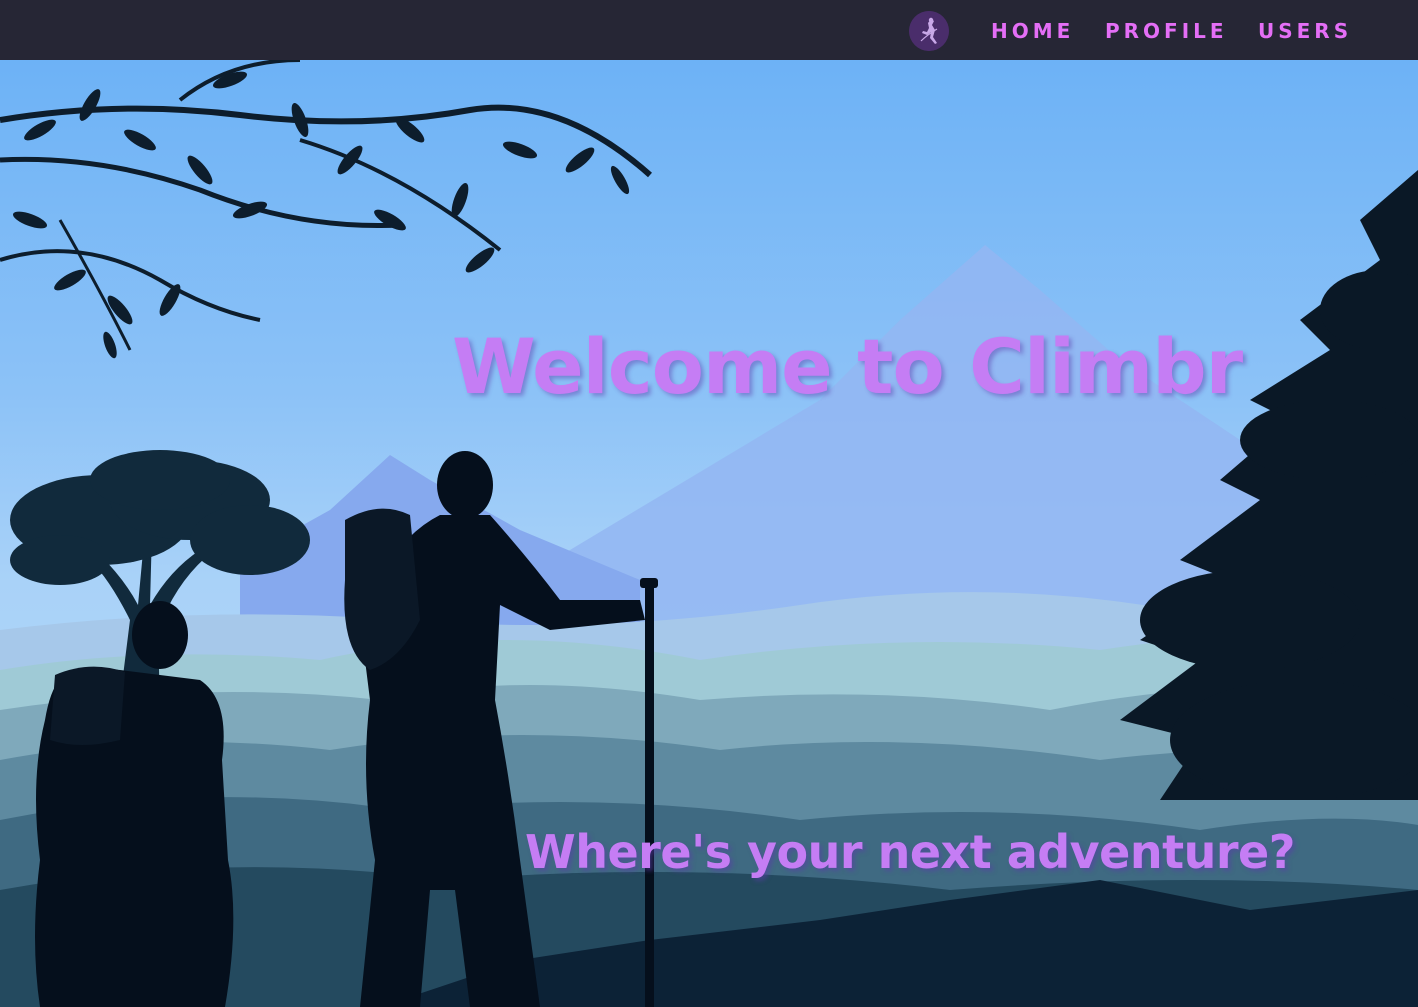 The width and height of the screenshot is (1418, 1007). What do you see at coordinates (910, 852) in the screenshot?
I see `hero-tagline: Where's your next adventure?` at bounding box center [910, 852].